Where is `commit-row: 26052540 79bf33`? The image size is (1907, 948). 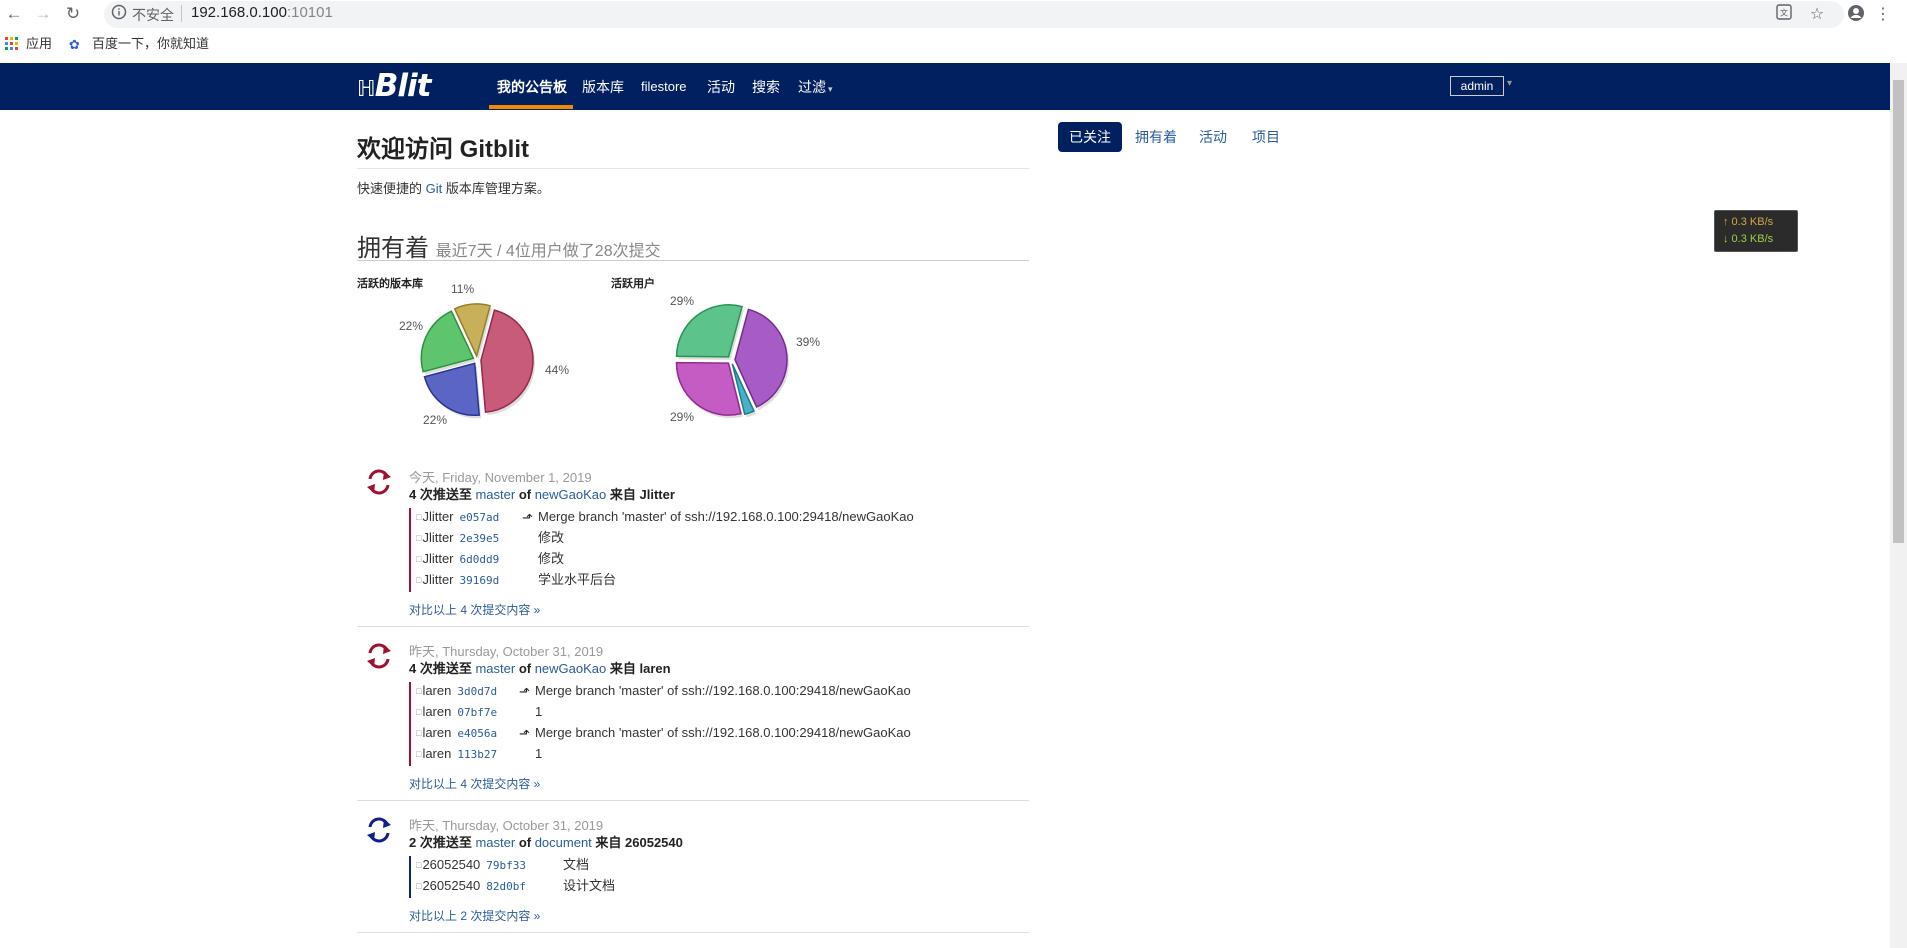
commit-row: 26052540 79bf33 is located at coordinates (471, 865).